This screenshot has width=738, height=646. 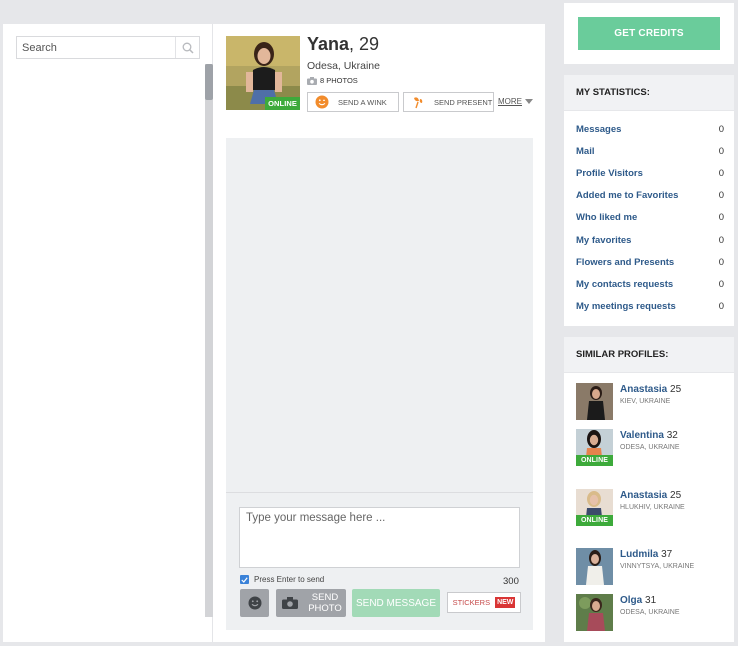 What do you see at coordinates (598, 129) in the screenshot?
I see `stat-label: Messages` at bounding box center [598, 129].